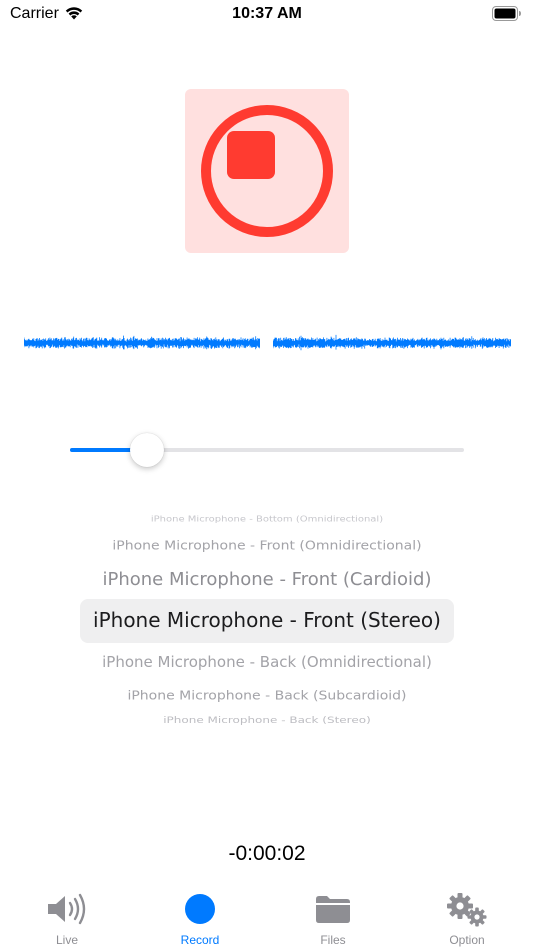 The width and height of the screenshot is (534, 950). What do you see at coordinates (267, 720) in the screenshot?
I see `picker-option: iPhone Microphone - Back (Stereo)` at bounding box center [267, 720].